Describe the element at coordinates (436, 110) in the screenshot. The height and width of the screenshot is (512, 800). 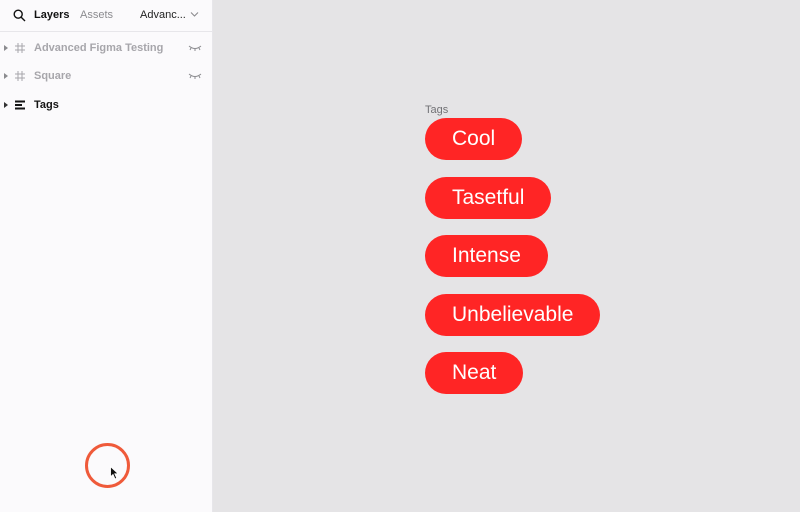
I see `frame-title: Tags` at that location.